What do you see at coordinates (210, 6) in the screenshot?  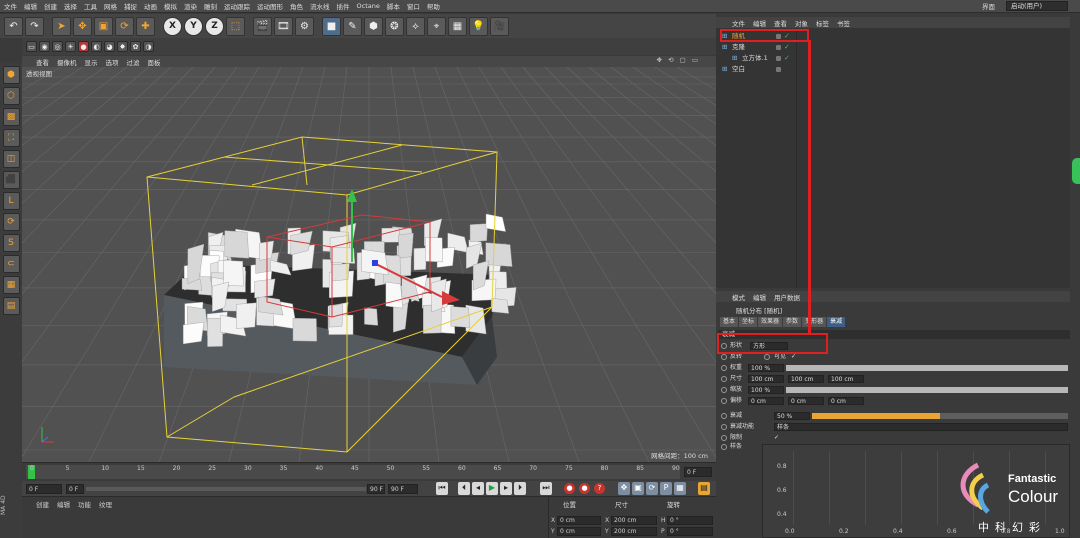 I see `menu-item-10: 雕刻` at bounding box center [210, 6].